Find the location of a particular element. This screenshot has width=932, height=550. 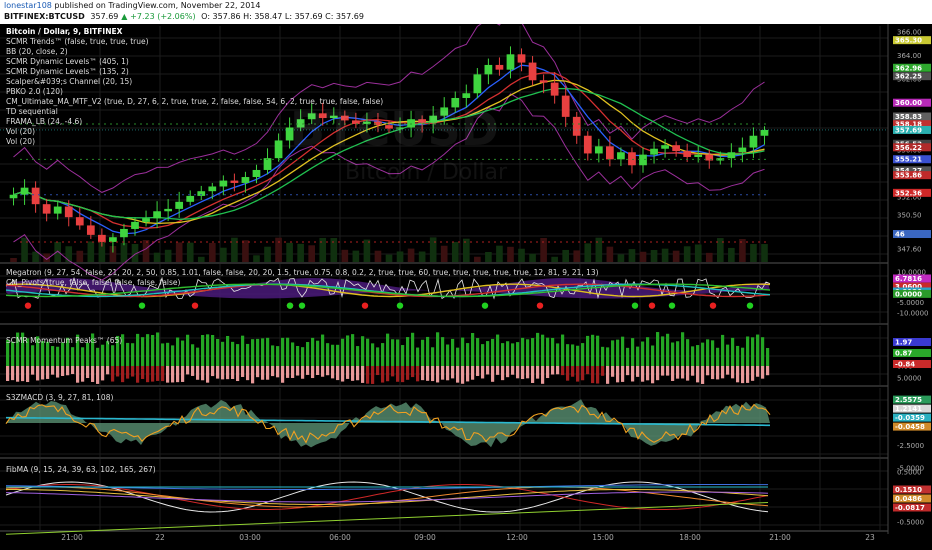

megatron-tick-label: -5.0000 is located at coordinates (910, 303).